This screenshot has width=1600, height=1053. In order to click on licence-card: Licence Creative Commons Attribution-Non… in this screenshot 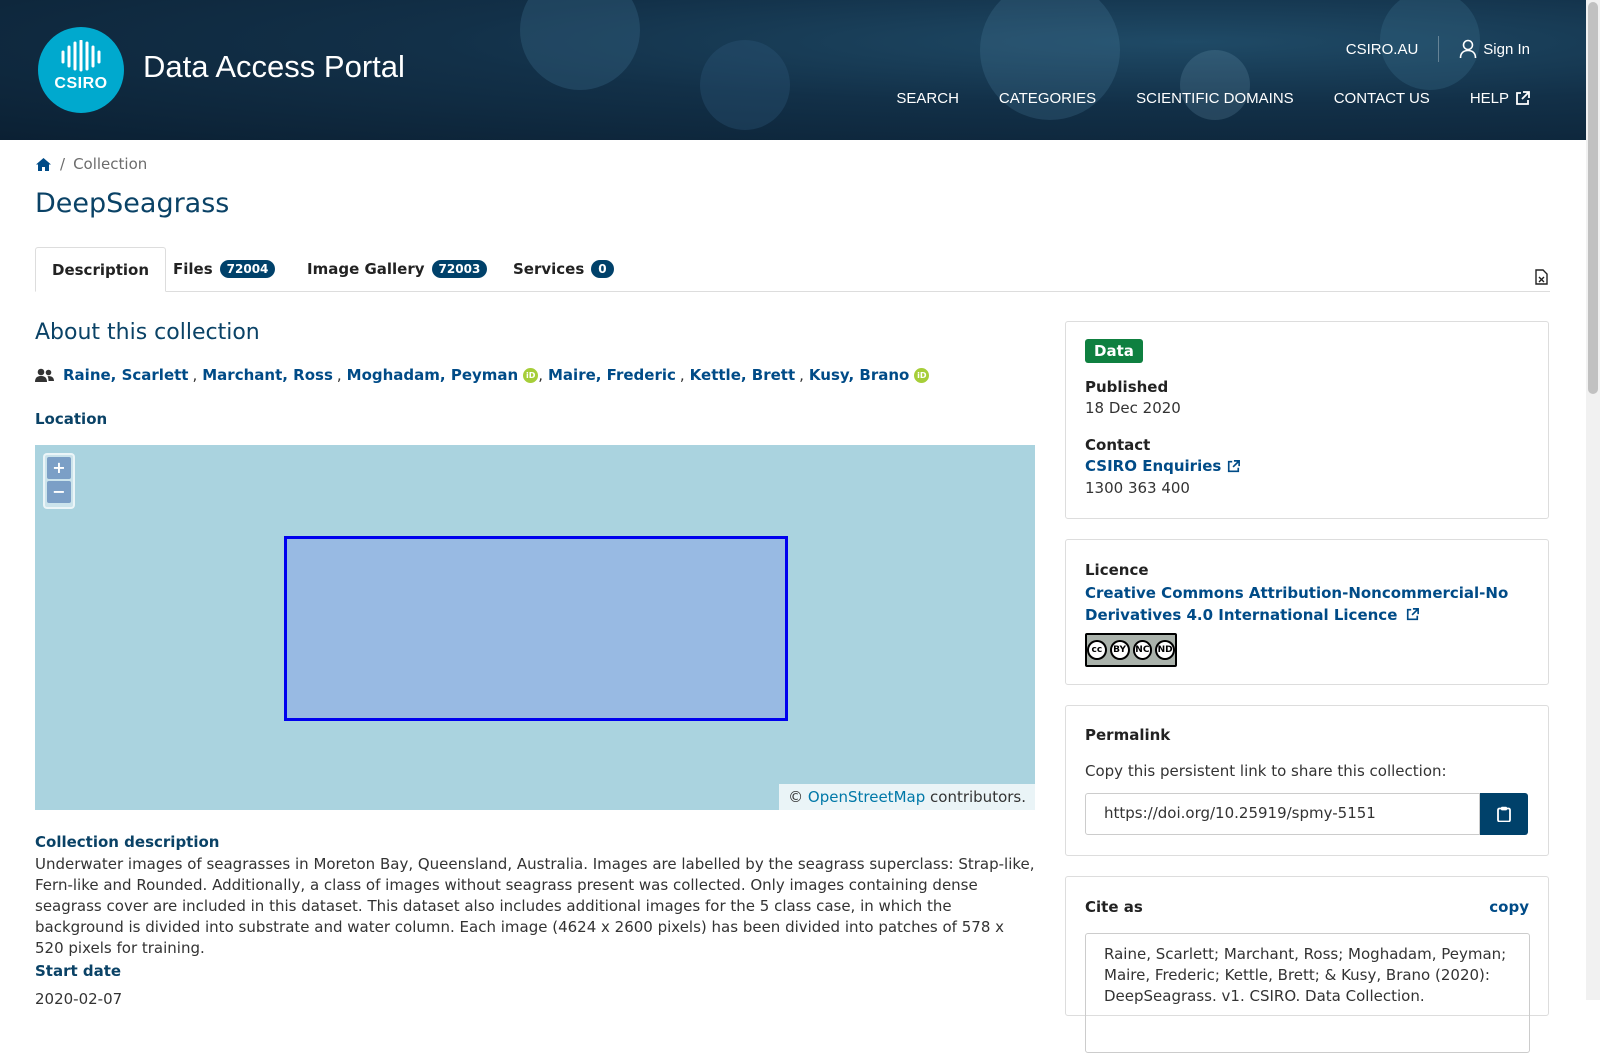, I will do `click(1307, 612)`.